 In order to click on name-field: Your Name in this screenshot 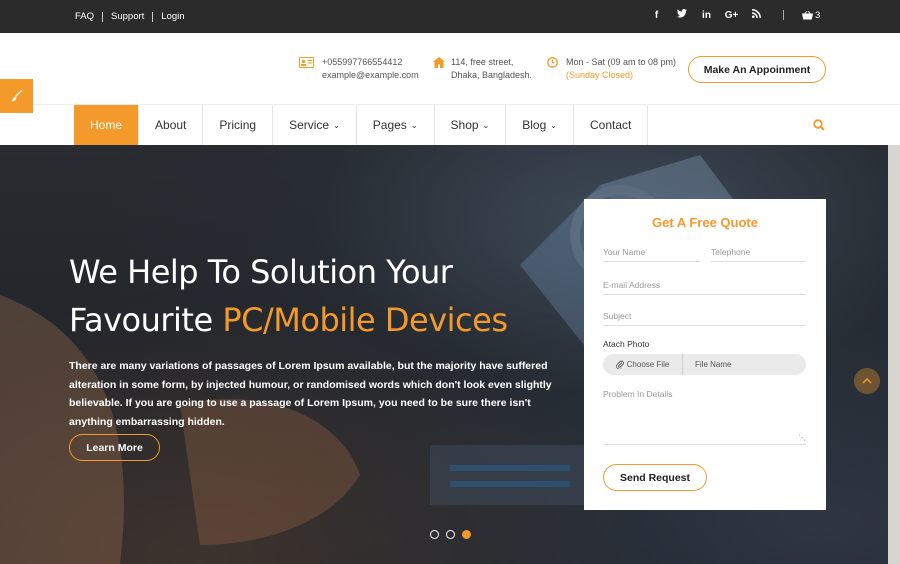, I will do `click(651, 254)`.